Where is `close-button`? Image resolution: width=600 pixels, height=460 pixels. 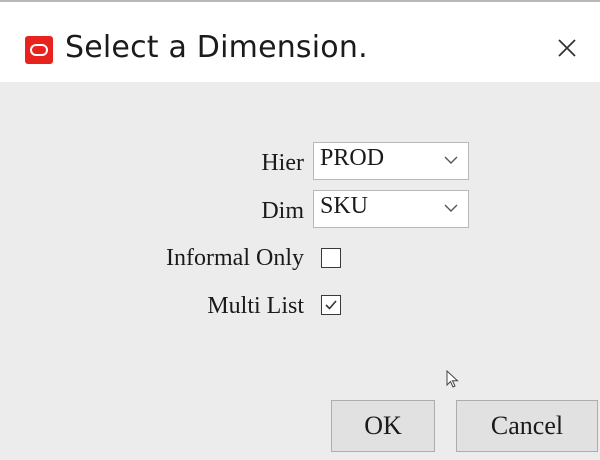 close-button is located at coordinates (567, 48).